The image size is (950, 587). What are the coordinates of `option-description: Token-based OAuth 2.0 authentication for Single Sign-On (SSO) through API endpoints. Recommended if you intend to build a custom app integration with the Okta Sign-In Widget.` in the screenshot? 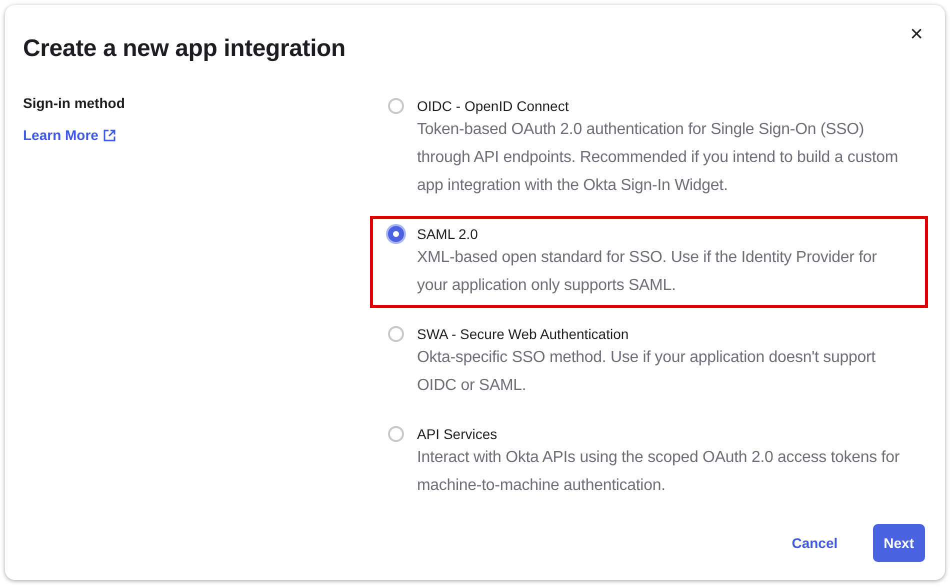 It's located at (658, 158).